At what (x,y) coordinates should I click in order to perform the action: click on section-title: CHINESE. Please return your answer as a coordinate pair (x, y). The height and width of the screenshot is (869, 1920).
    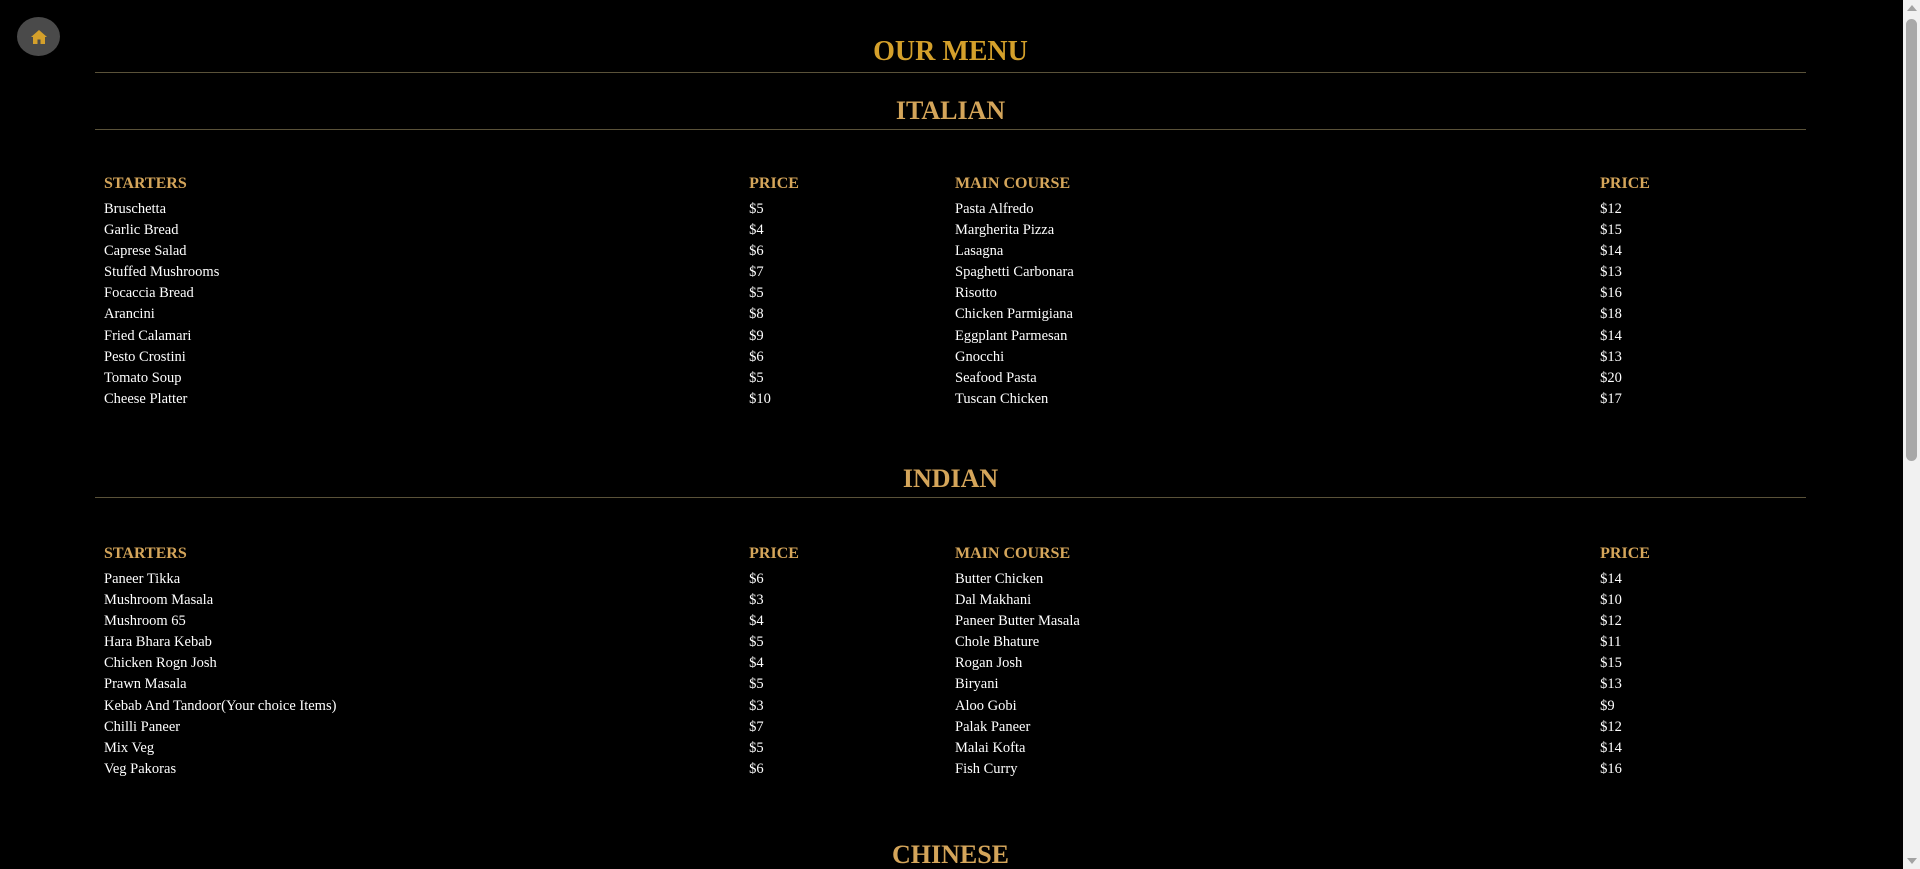
    Looking at the image, I should click on (950, 854).